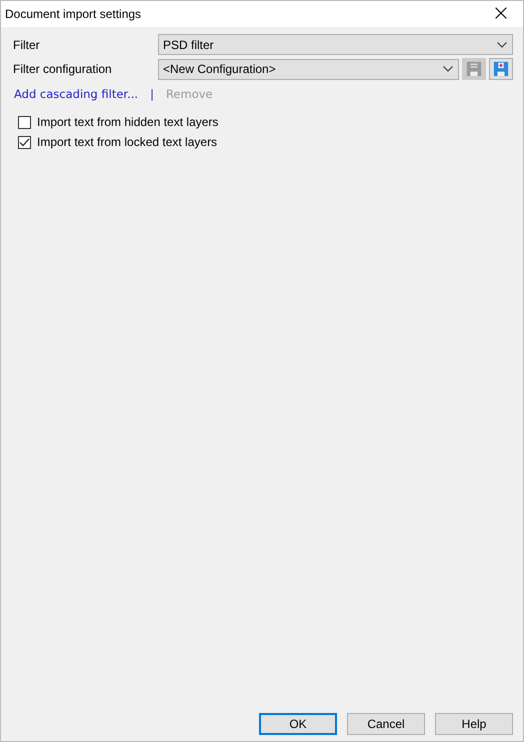 This screenshot has width=524, height=742. What do you see at coordinates (308, 69) in the screenshot?
I see `configuration-dropdown: <New Configuration>` at bounding box center [308, 69].